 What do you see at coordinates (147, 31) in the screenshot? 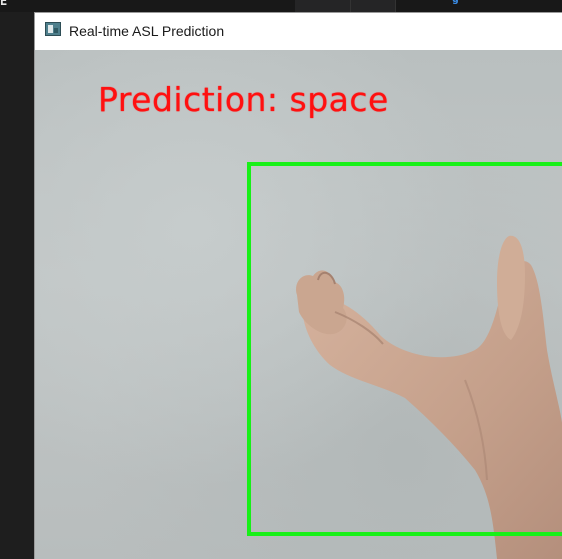
I see `window-title: Real-time ASL Prediction` at bounding box center [147, 31].